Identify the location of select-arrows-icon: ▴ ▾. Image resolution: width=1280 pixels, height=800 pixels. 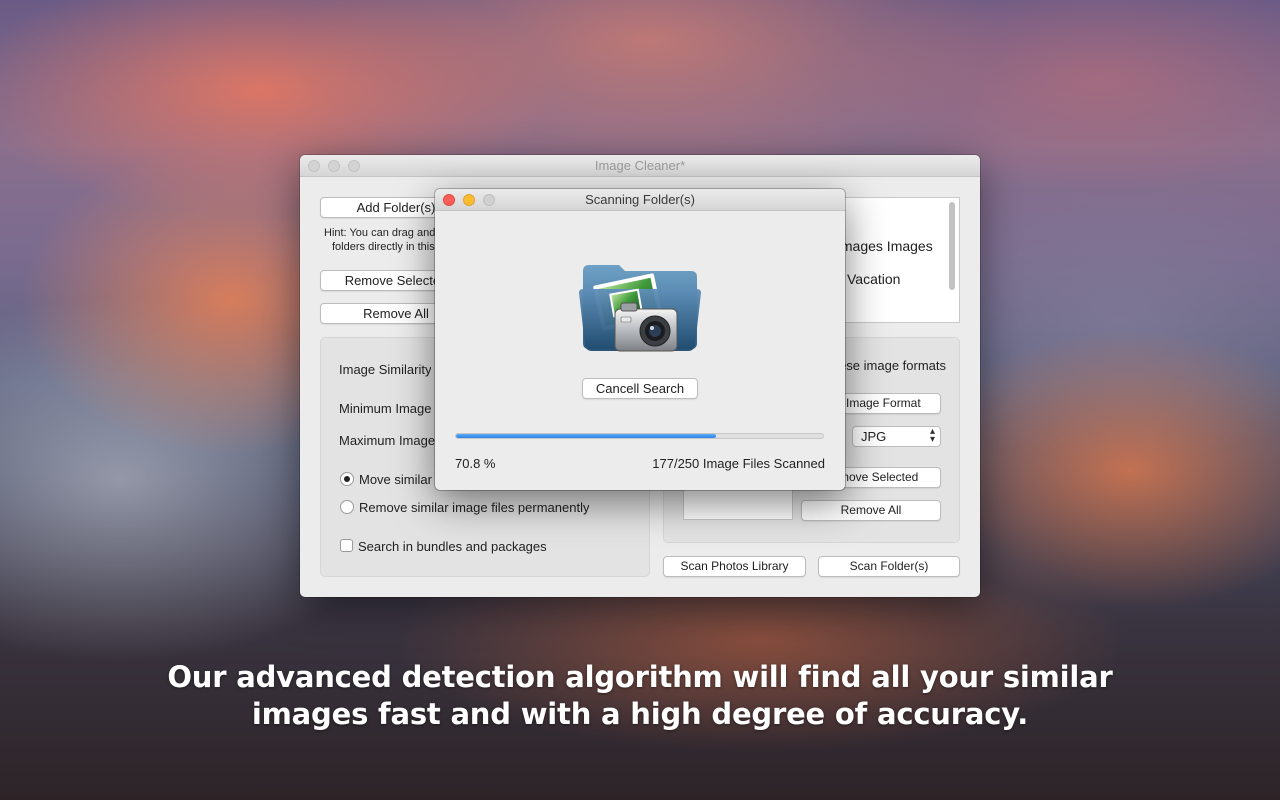
(932, 435).